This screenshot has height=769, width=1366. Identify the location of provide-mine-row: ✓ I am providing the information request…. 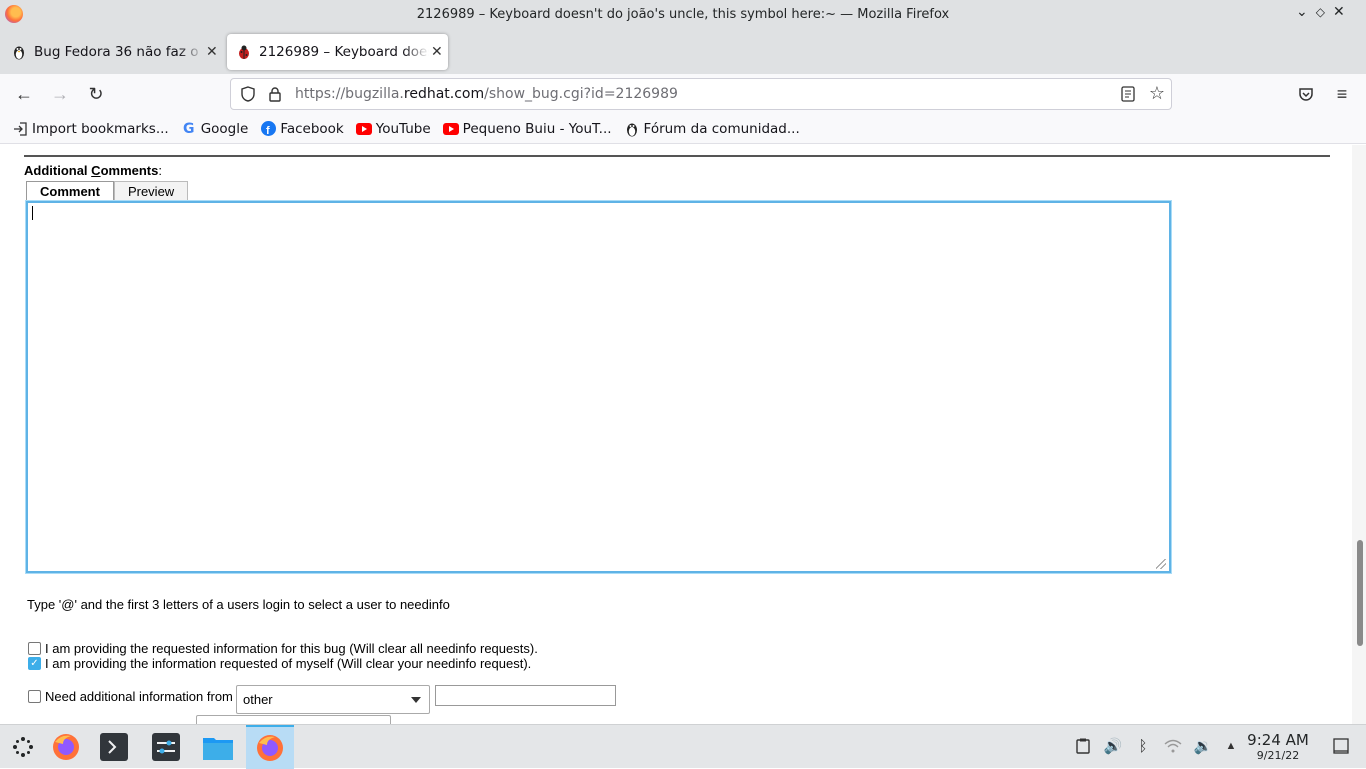
(279, 663).